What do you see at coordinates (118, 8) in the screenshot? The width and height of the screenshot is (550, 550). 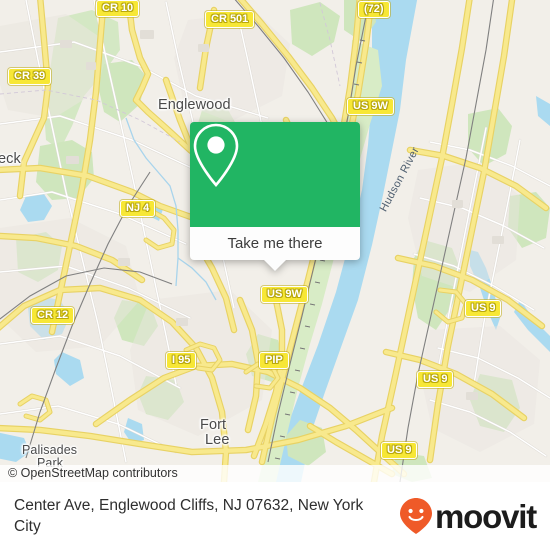 I see `highway-shield: CR 10` at bounding box center [118, 8].